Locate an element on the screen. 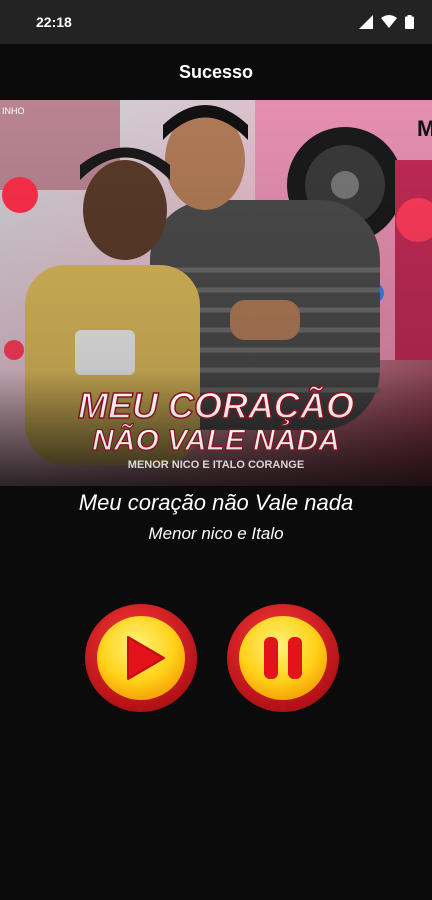 This screenshot has height=900, width=432. app-bar: Sucesso is located at coordinates (216, 72).